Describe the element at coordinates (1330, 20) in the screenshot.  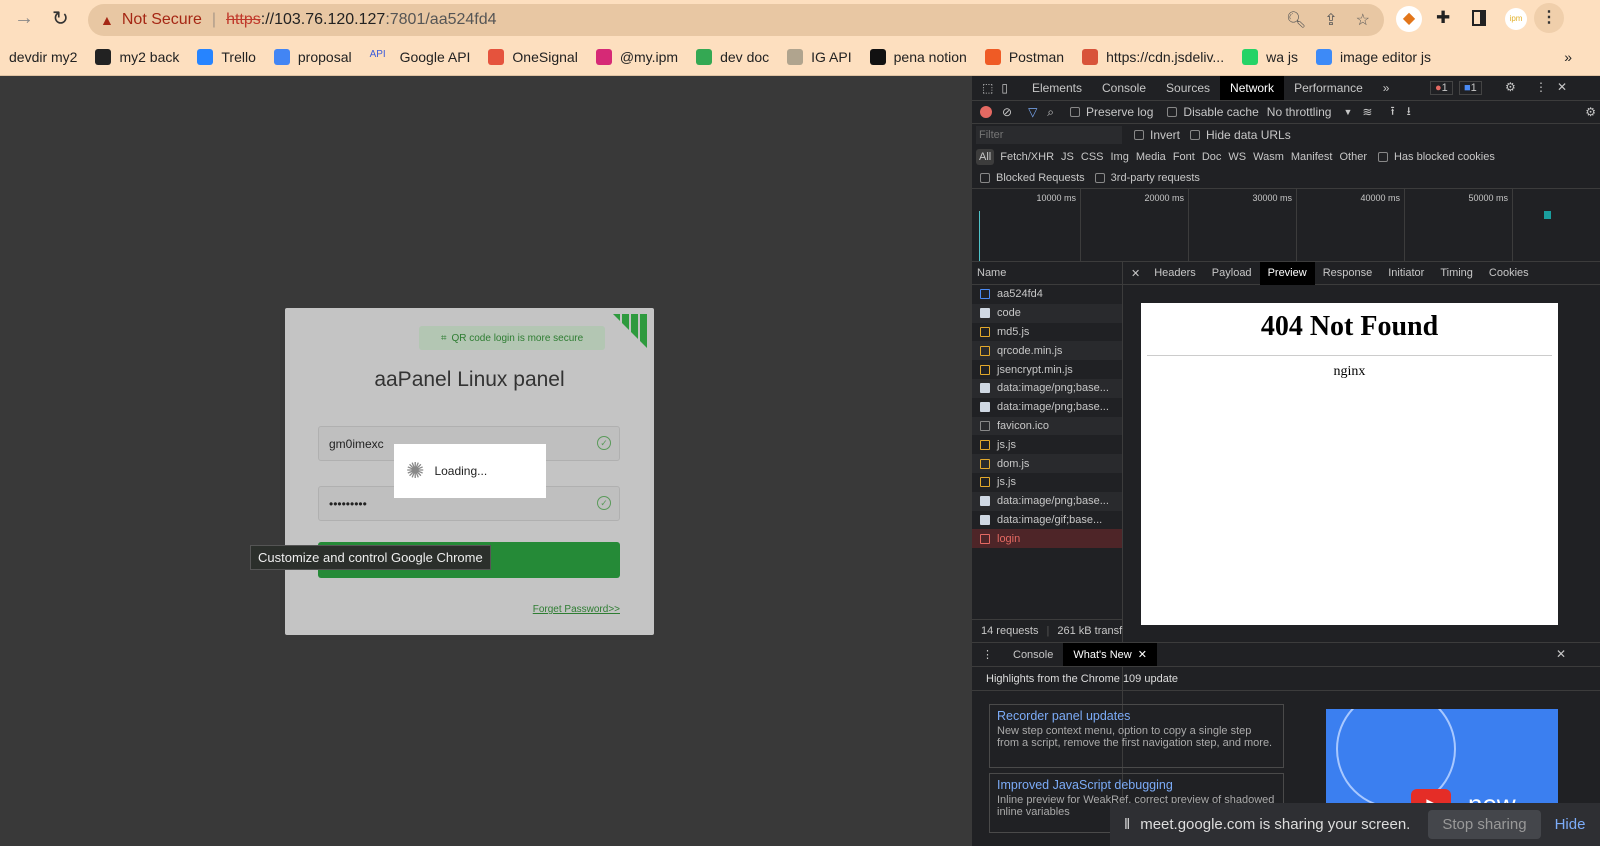
I see `share-icon: ⇪` at that location.